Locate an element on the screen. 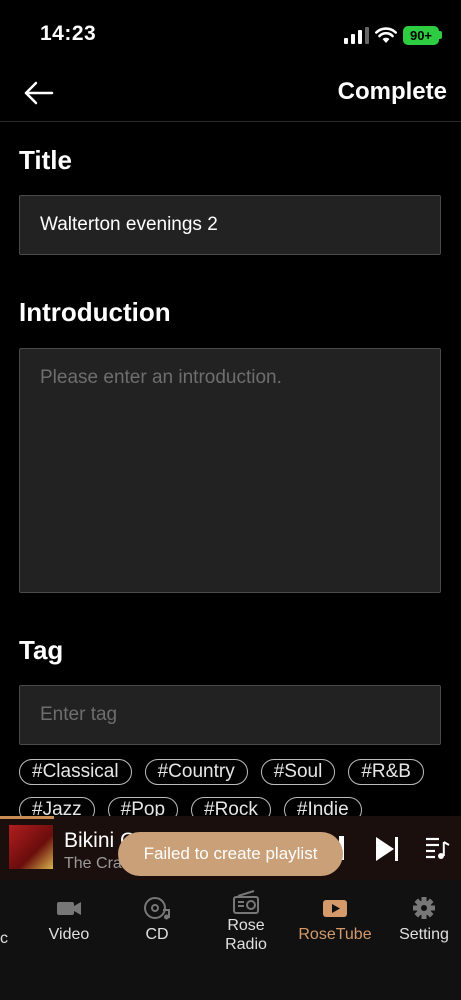 The width and height of the screenshot is (461, 1000). header: Complete is located at coordinates (230, 96).